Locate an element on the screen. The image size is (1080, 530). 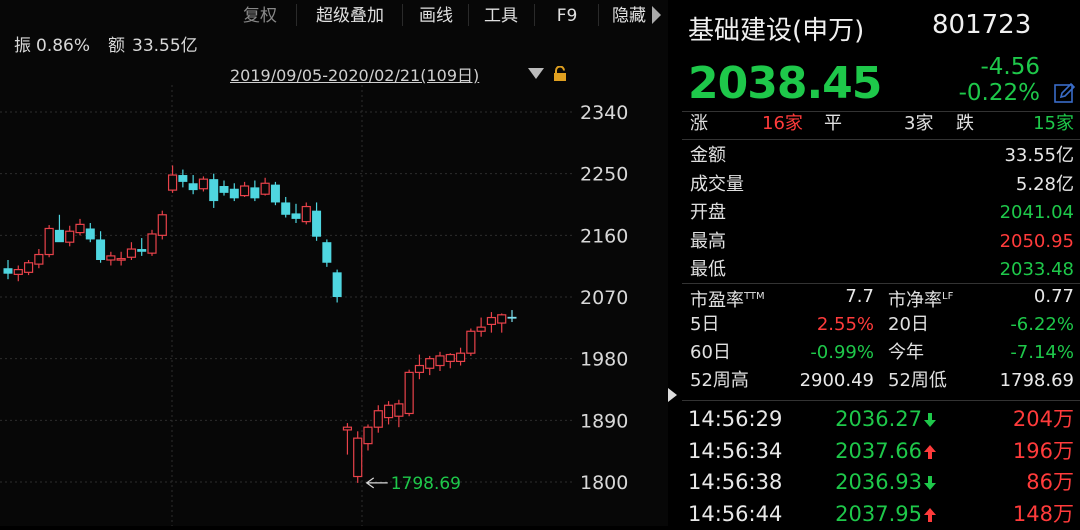
stat-label: 成交量 is located at coordinates (717, 184).